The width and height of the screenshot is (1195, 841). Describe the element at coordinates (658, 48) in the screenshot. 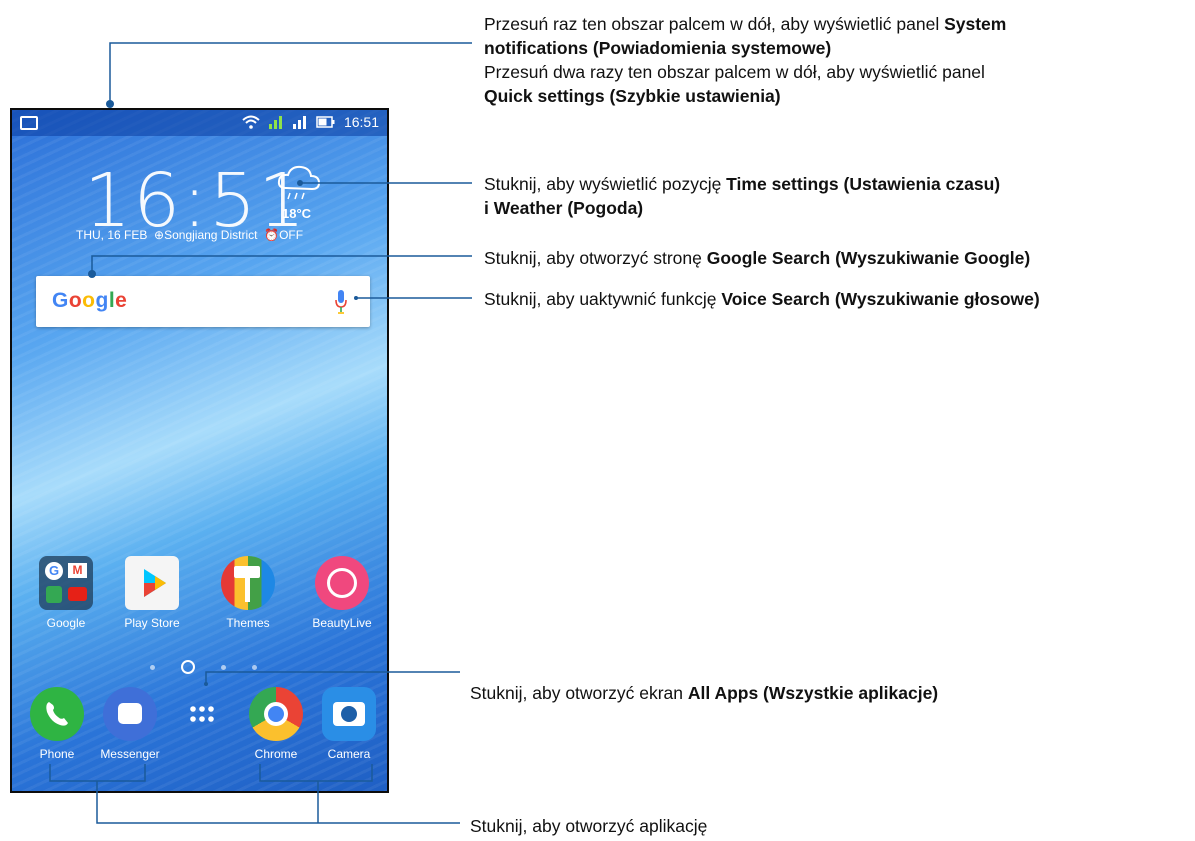

I see `annotation-bold: notifications (Powiadomienia systemowe)` at that location.